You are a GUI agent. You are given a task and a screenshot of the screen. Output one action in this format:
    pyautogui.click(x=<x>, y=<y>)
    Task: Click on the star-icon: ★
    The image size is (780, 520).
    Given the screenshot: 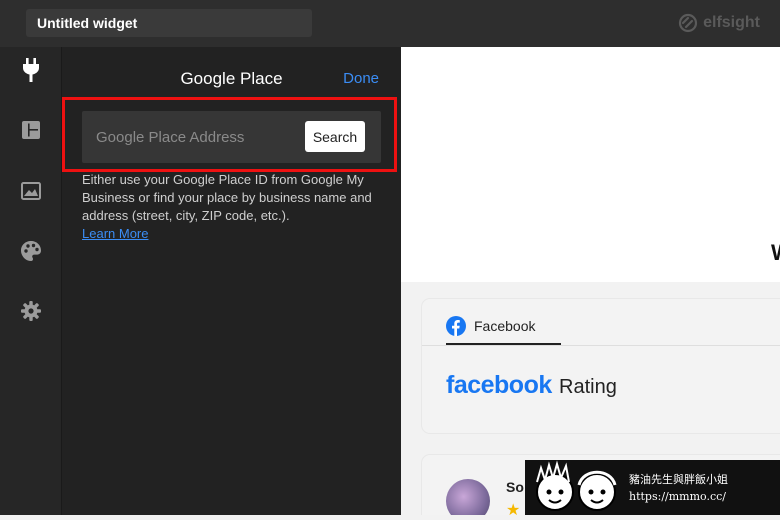 What is the action you would take?
    pyautogui.click(x=513, y=508)
    